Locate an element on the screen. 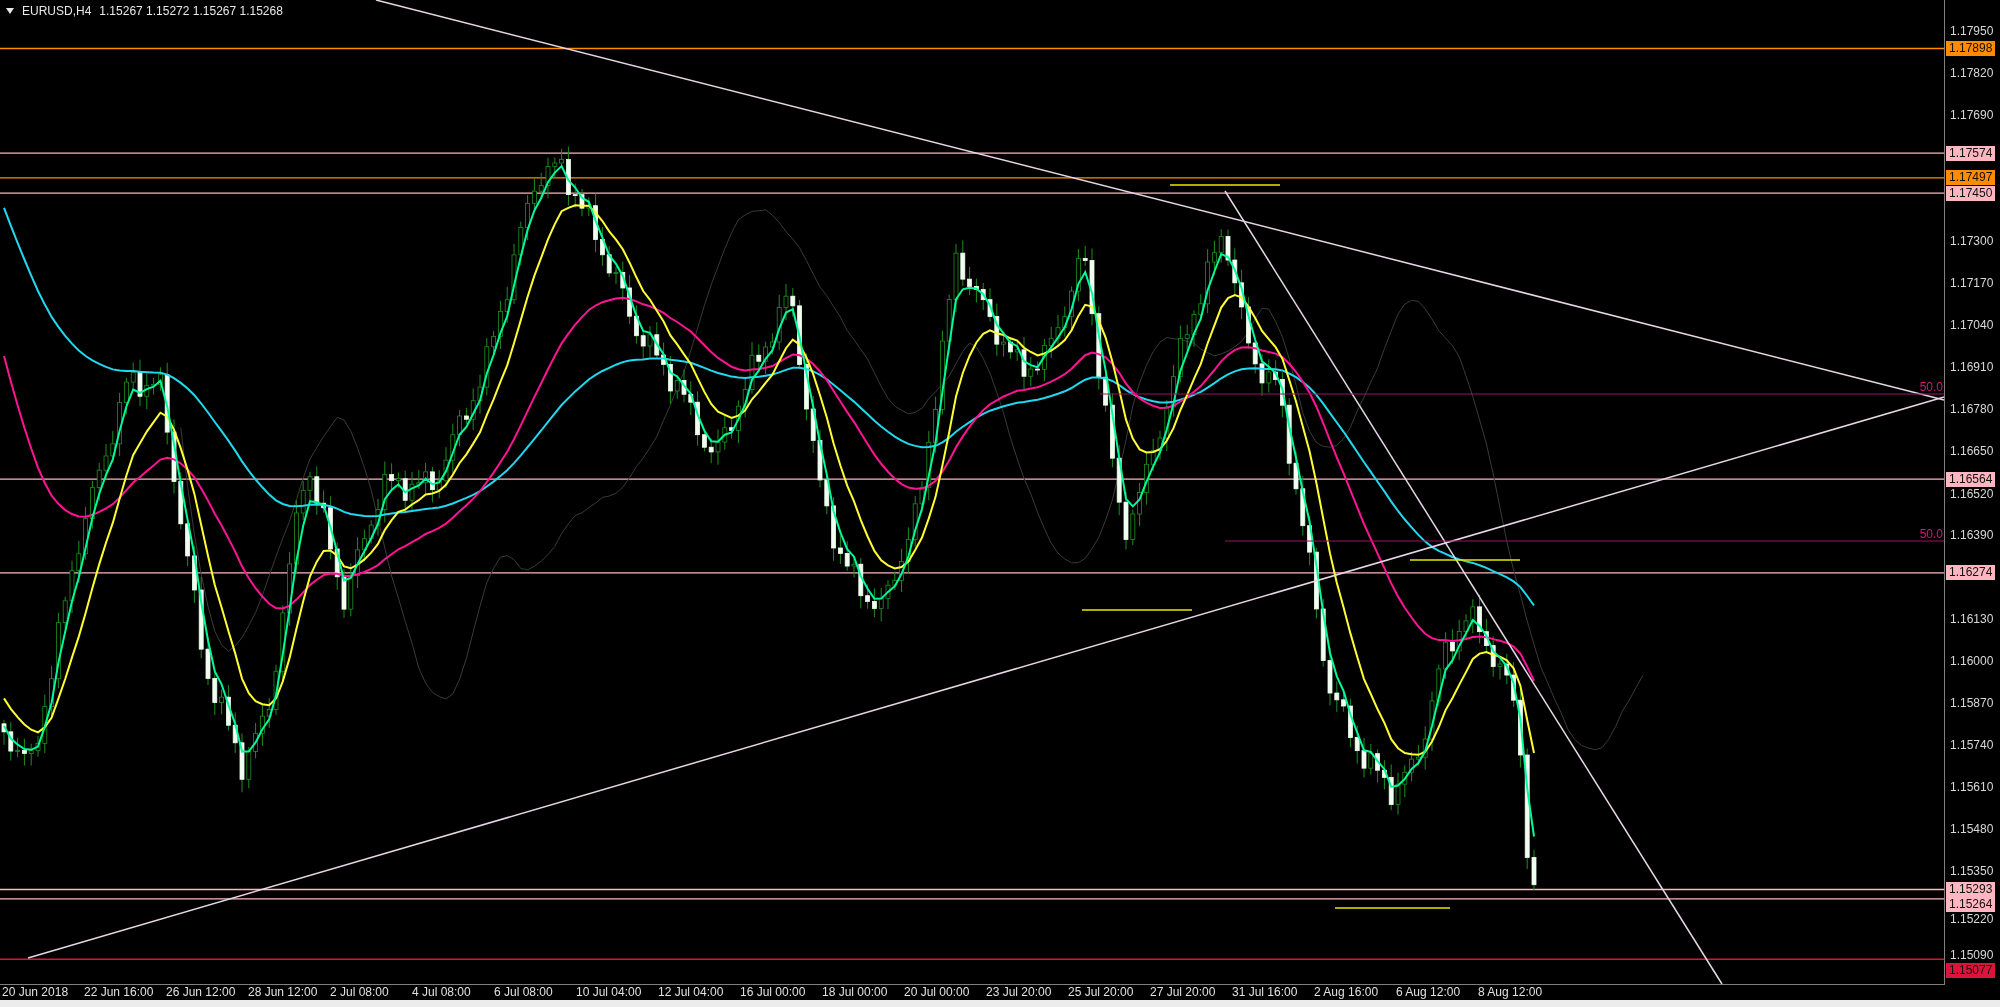 This screenshot has width=2000, height=1007. price-tick-label: 1.17690 is located at coordinates (1972, 116).